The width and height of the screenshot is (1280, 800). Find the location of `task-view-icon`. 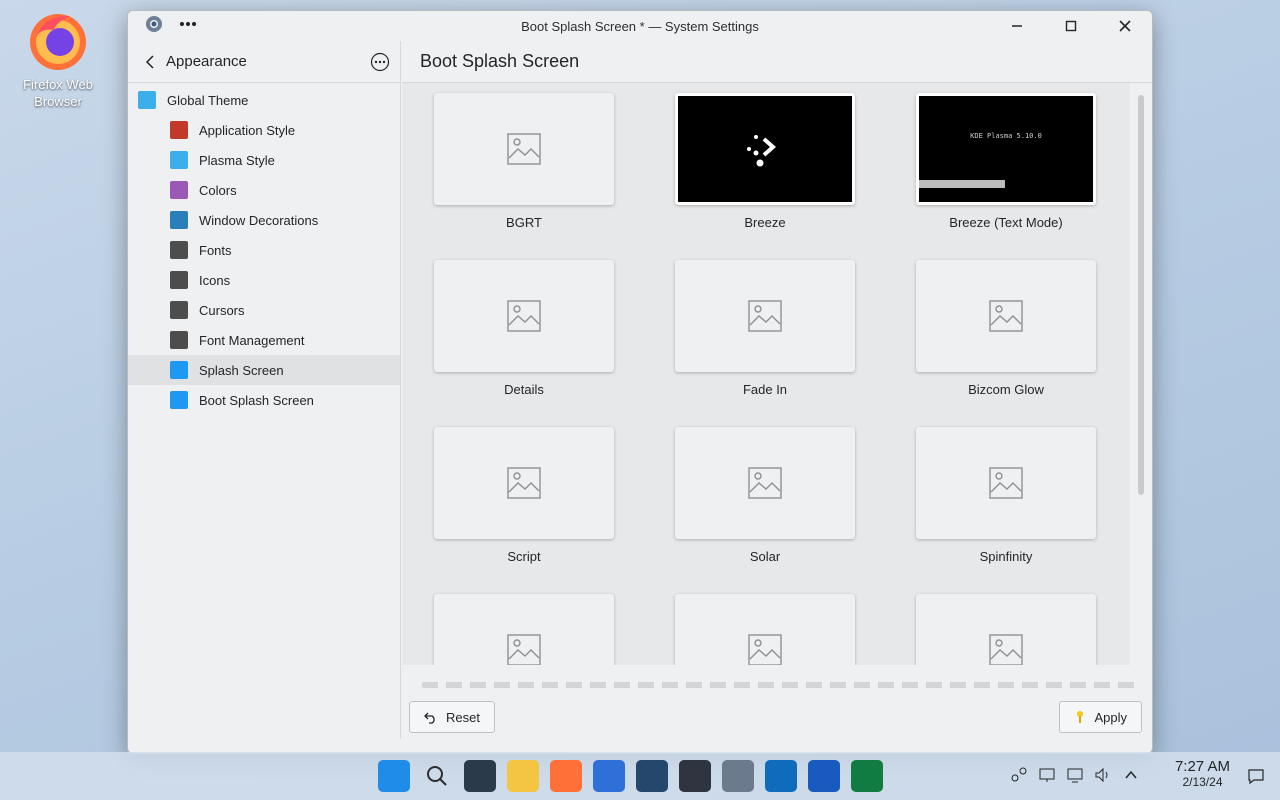

task-view-icon is located at coordinates (480, 776).